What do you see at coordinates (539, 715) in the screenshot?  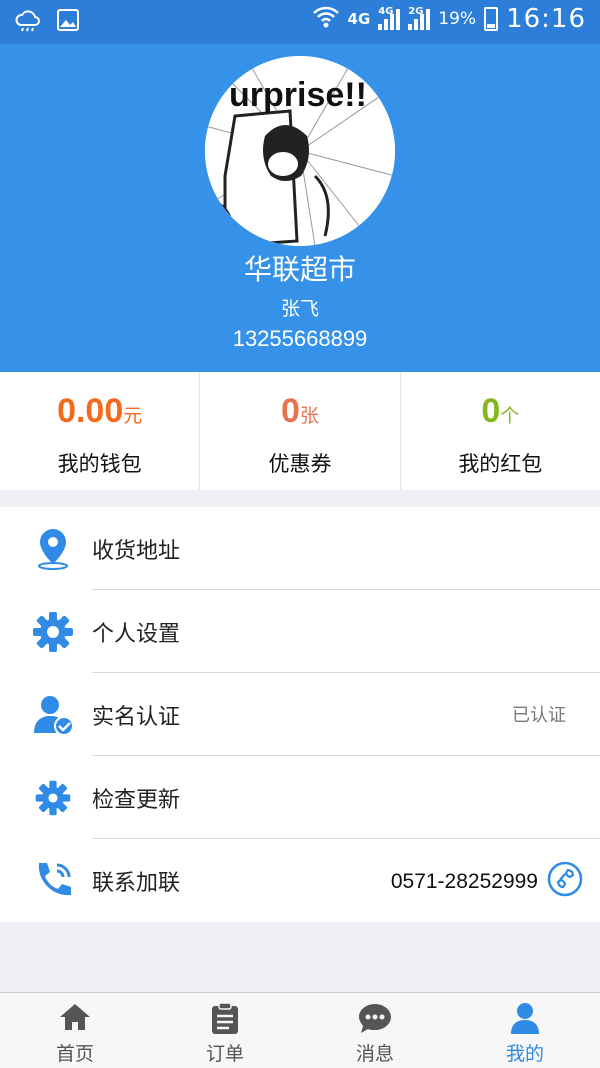 I see `verification-status: 已认证` at bounding box center [539, 715].